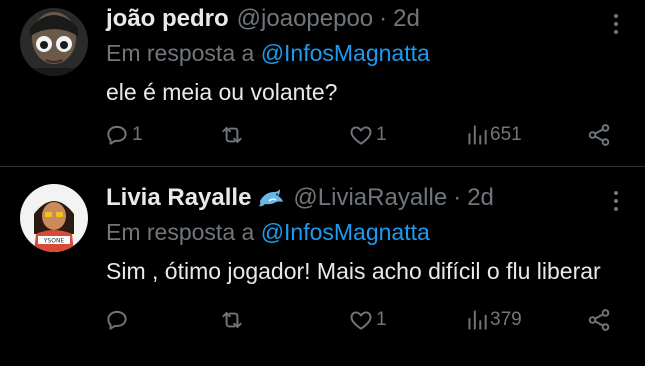 The height and width of the screenshot is (366, 645). I want to click on svg-text: YSONE, so click(54, 241).